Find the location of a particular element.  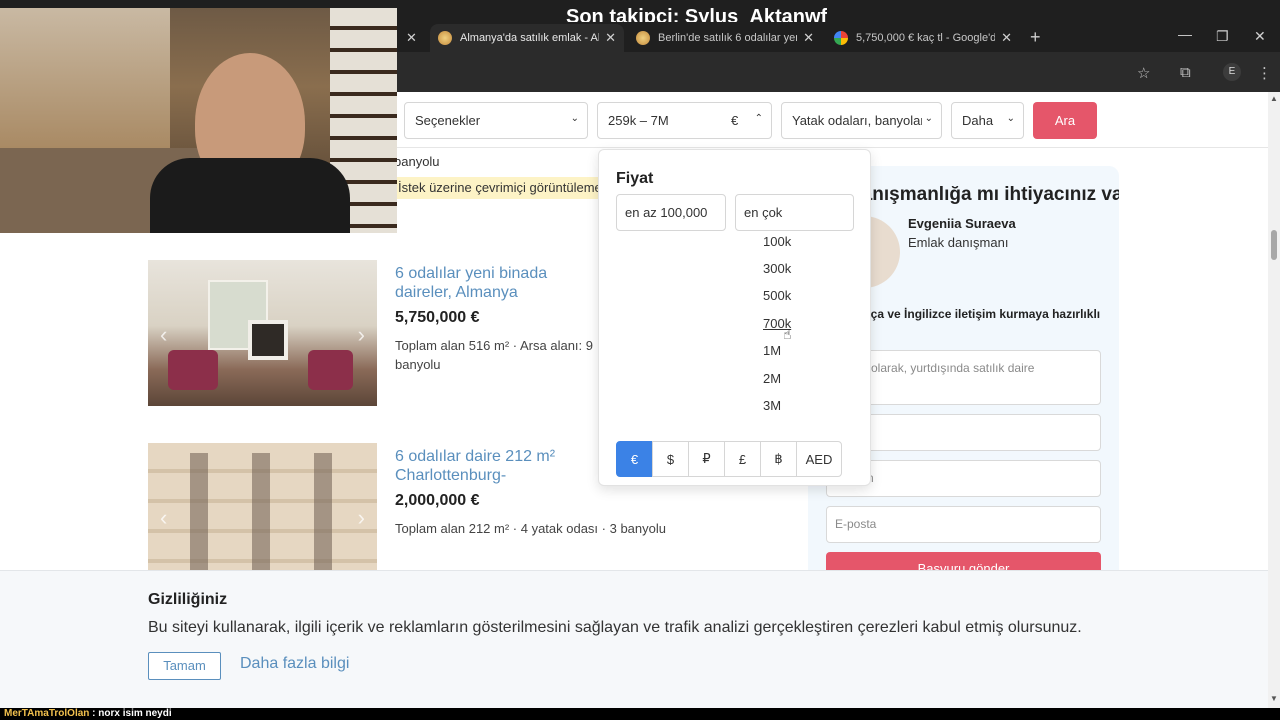

agent-name: Evgeniia Suraeva is located at coordinates (962, 223).